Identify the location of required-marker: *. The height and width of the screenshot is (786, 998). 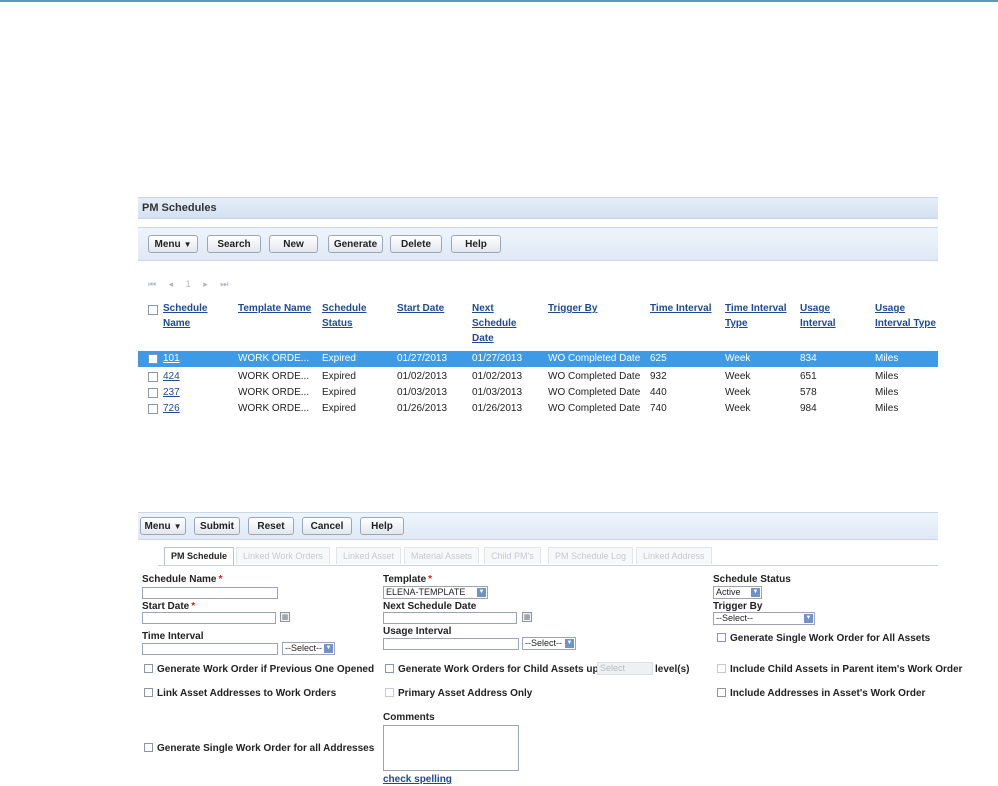
(430, 579).